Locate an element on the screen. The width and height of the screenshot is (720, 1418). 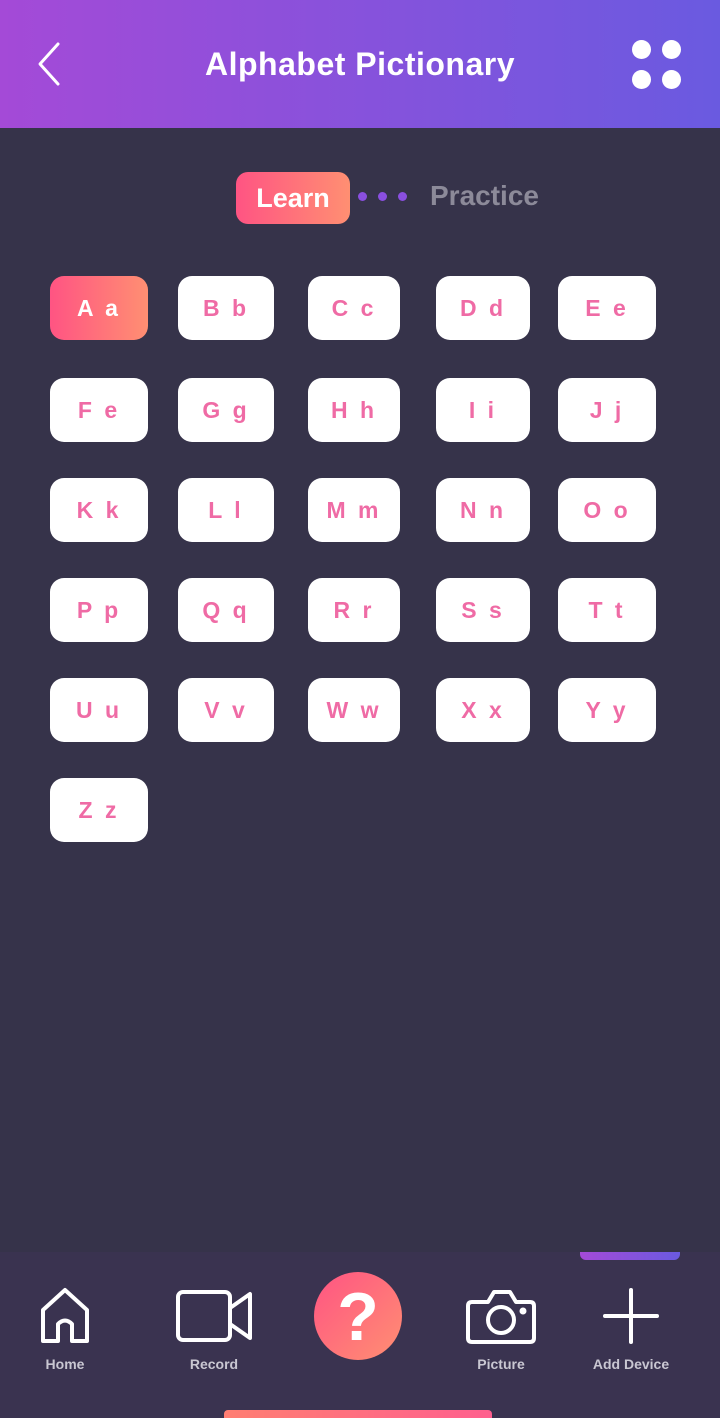
letter-button-p: P p is located at coordinates (99, 610).